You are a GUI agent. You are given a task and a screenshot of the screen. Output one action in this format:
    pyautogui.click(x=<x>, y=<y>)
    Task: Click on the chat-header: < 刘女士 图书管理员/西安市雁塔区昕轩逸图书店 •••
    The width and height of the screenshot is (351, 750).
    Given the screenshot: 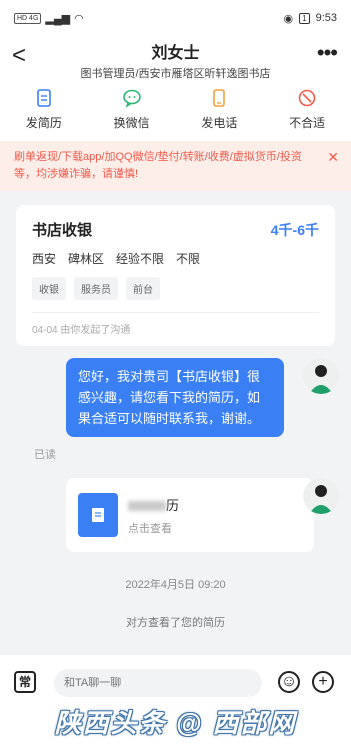 What is the action you would take?
    pyautogui.click(x=175, y=58)
    